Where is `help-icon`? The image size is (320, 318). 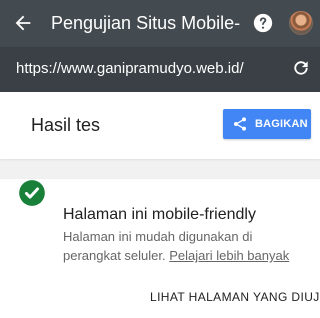
help-icon is located at coordinates (263, 23).